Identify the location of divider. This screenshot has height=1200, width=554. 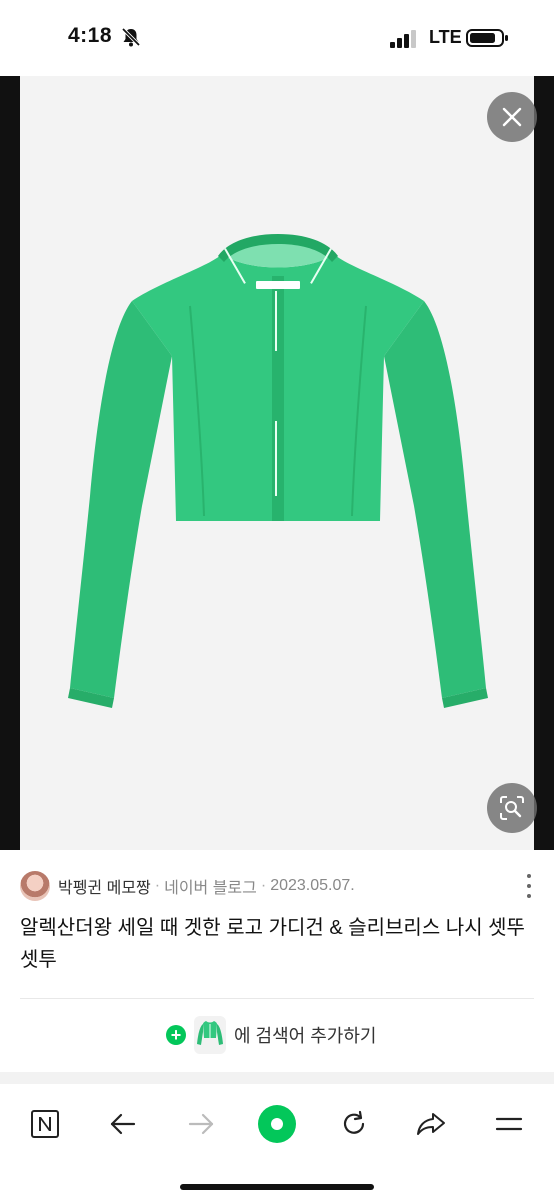
(277, 998).